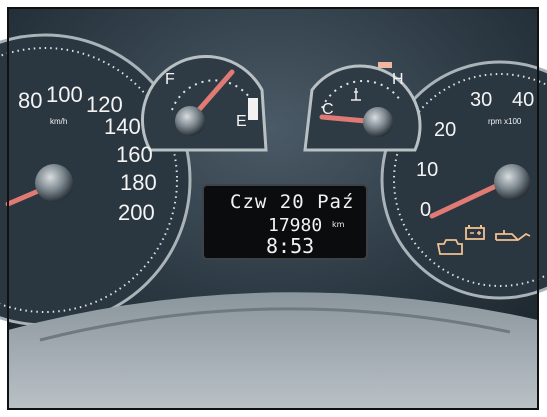 The width and height of the screenshot is (547, 417). What do you see at coordinates (481, 100) in the screenshot?
I see `rpm-tick-30: 30` at bounding box center [481, 100].